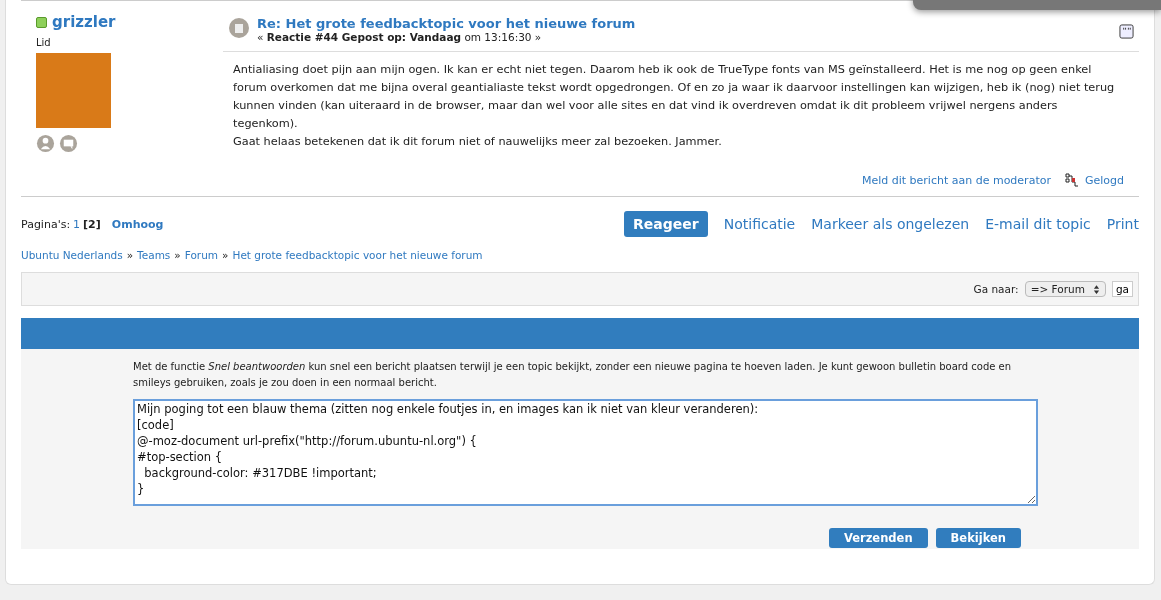 This screenshot has width=1161, height=600. I want to click on profile-icon, so click(45, 143).